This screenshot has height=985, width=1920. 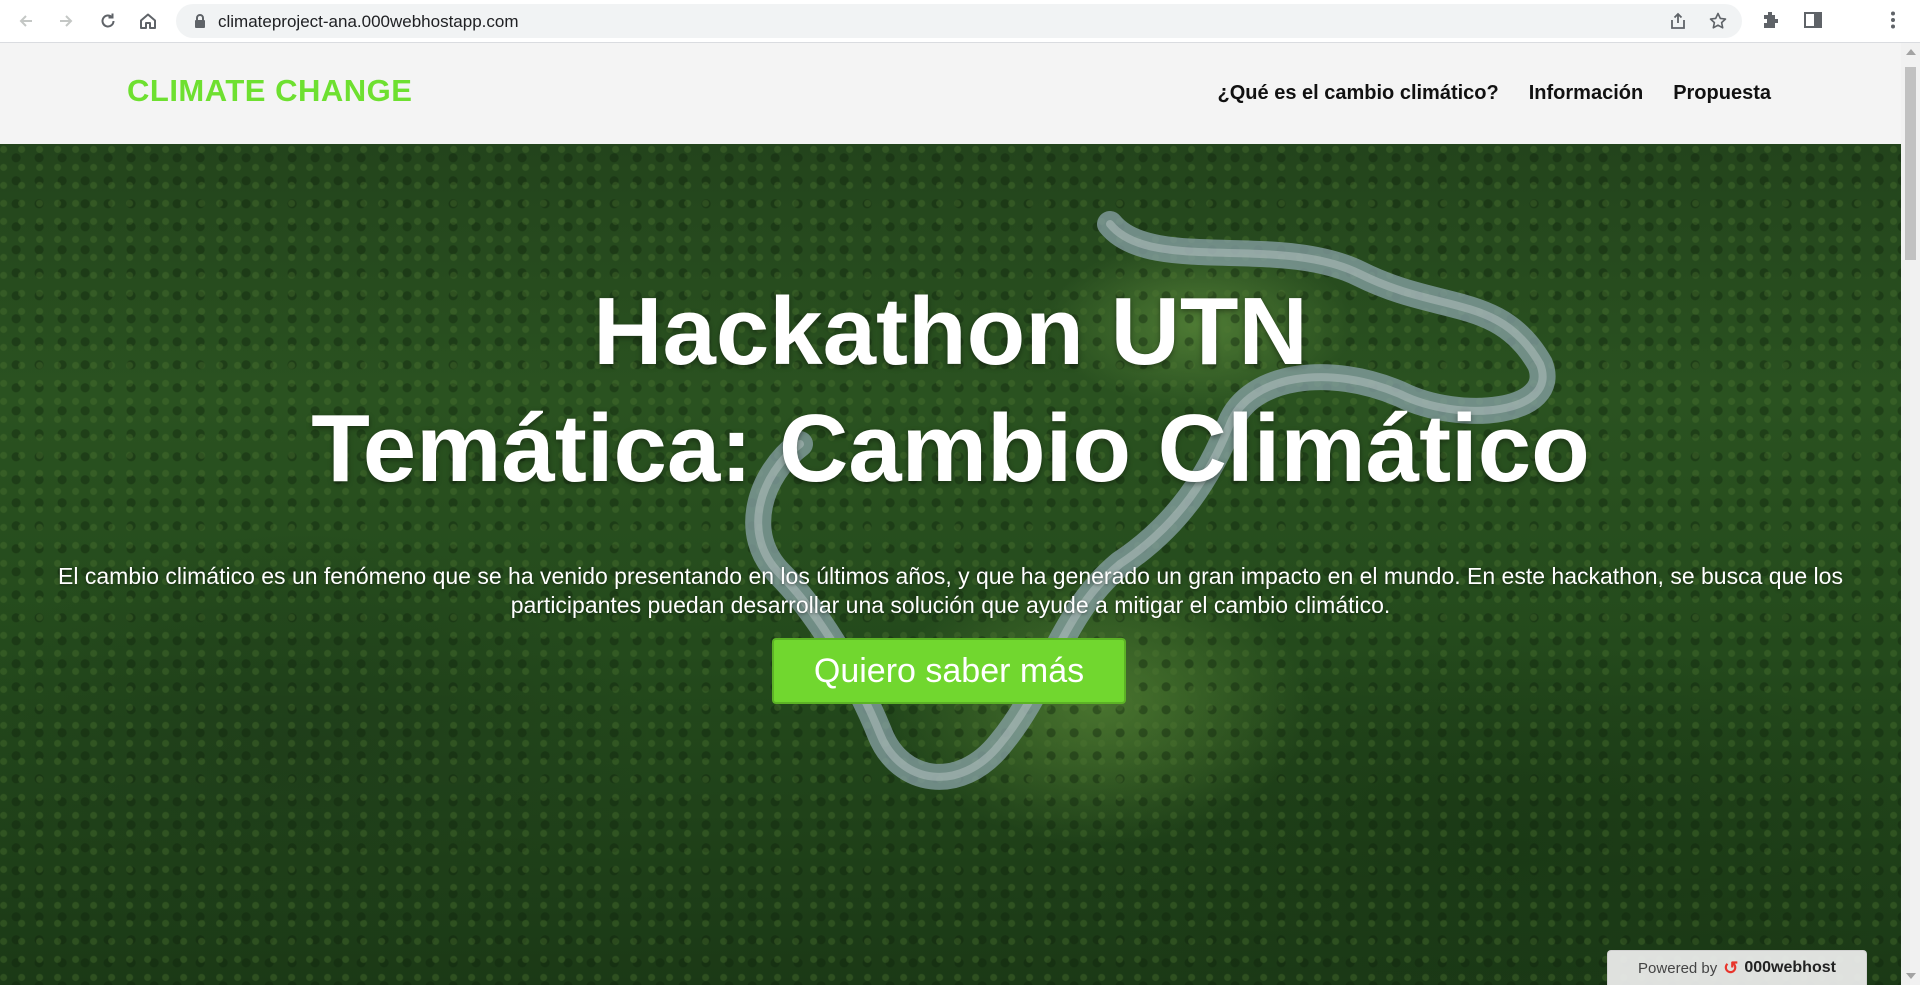 What do you see at coordinates (1813, 20) in the screenshot?
I see `side-panel-icon` at bounding box center [1813, 20].